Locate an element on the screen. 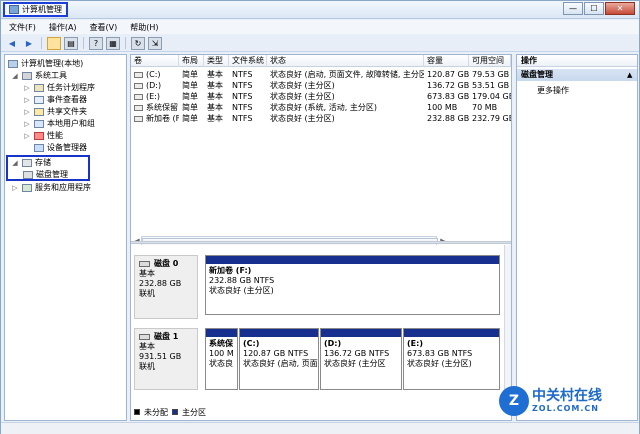 Image resolution: width=640 pixels, height=434 pixels. hard-disk-icon is located at coordinates (144, 337).